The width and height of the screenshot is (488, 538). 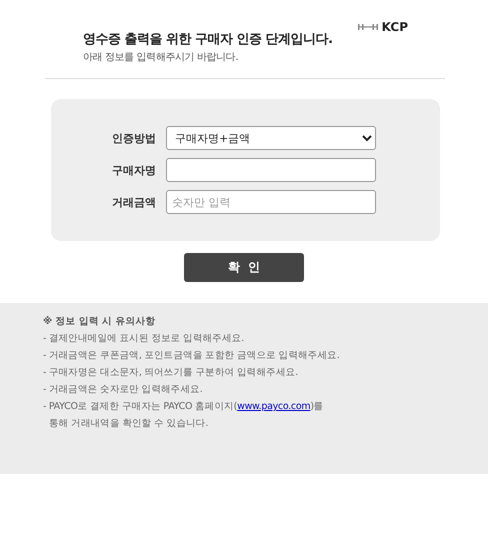 I want to click on logo-mark-icon, so click(x=368, y=27).